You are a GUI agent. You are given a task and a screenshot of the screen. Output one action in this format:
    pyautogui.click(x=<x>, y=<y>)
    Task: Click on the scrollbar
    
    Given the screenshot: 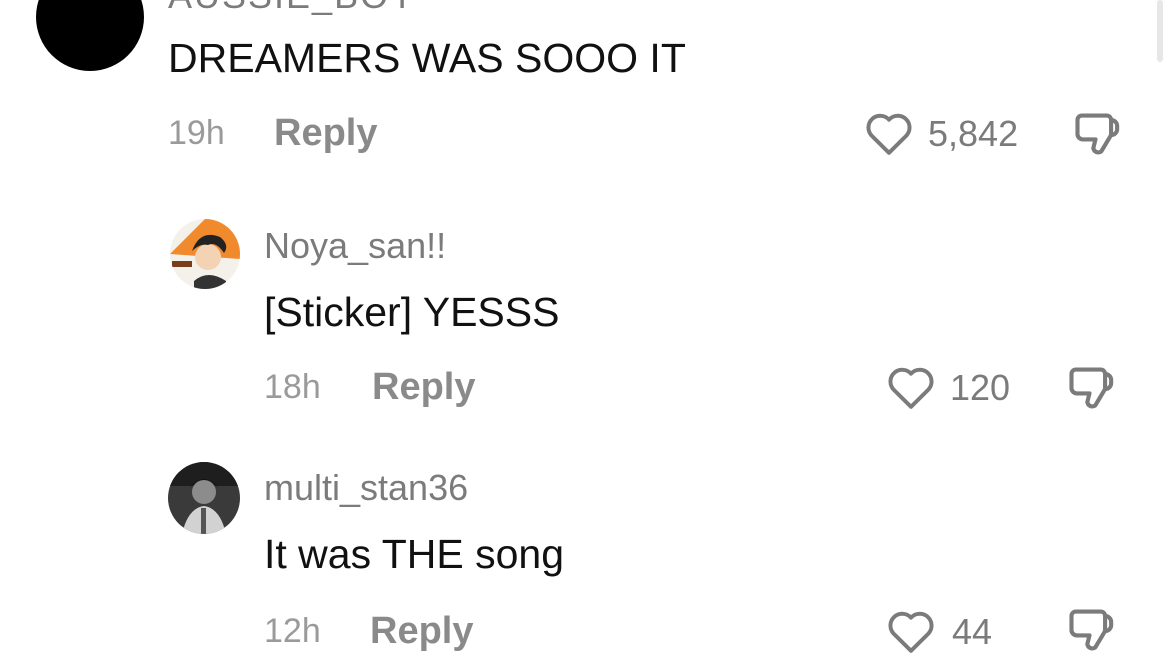 What is the action you would take?
    pyautogui.click(x=1160, y=31)
    